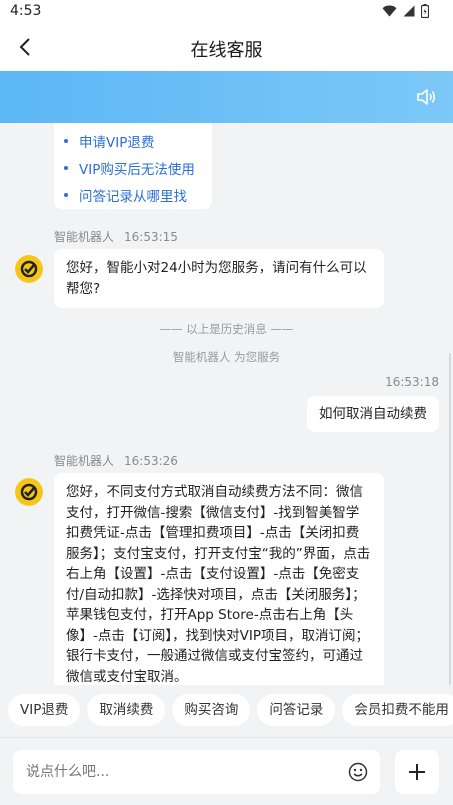 The height and width of the screenshot is (805, 453). Describe the element at coordinates (226, 329) in the screenshot. I see `history-divider: —— 以上是历史消息 ——` at that location.